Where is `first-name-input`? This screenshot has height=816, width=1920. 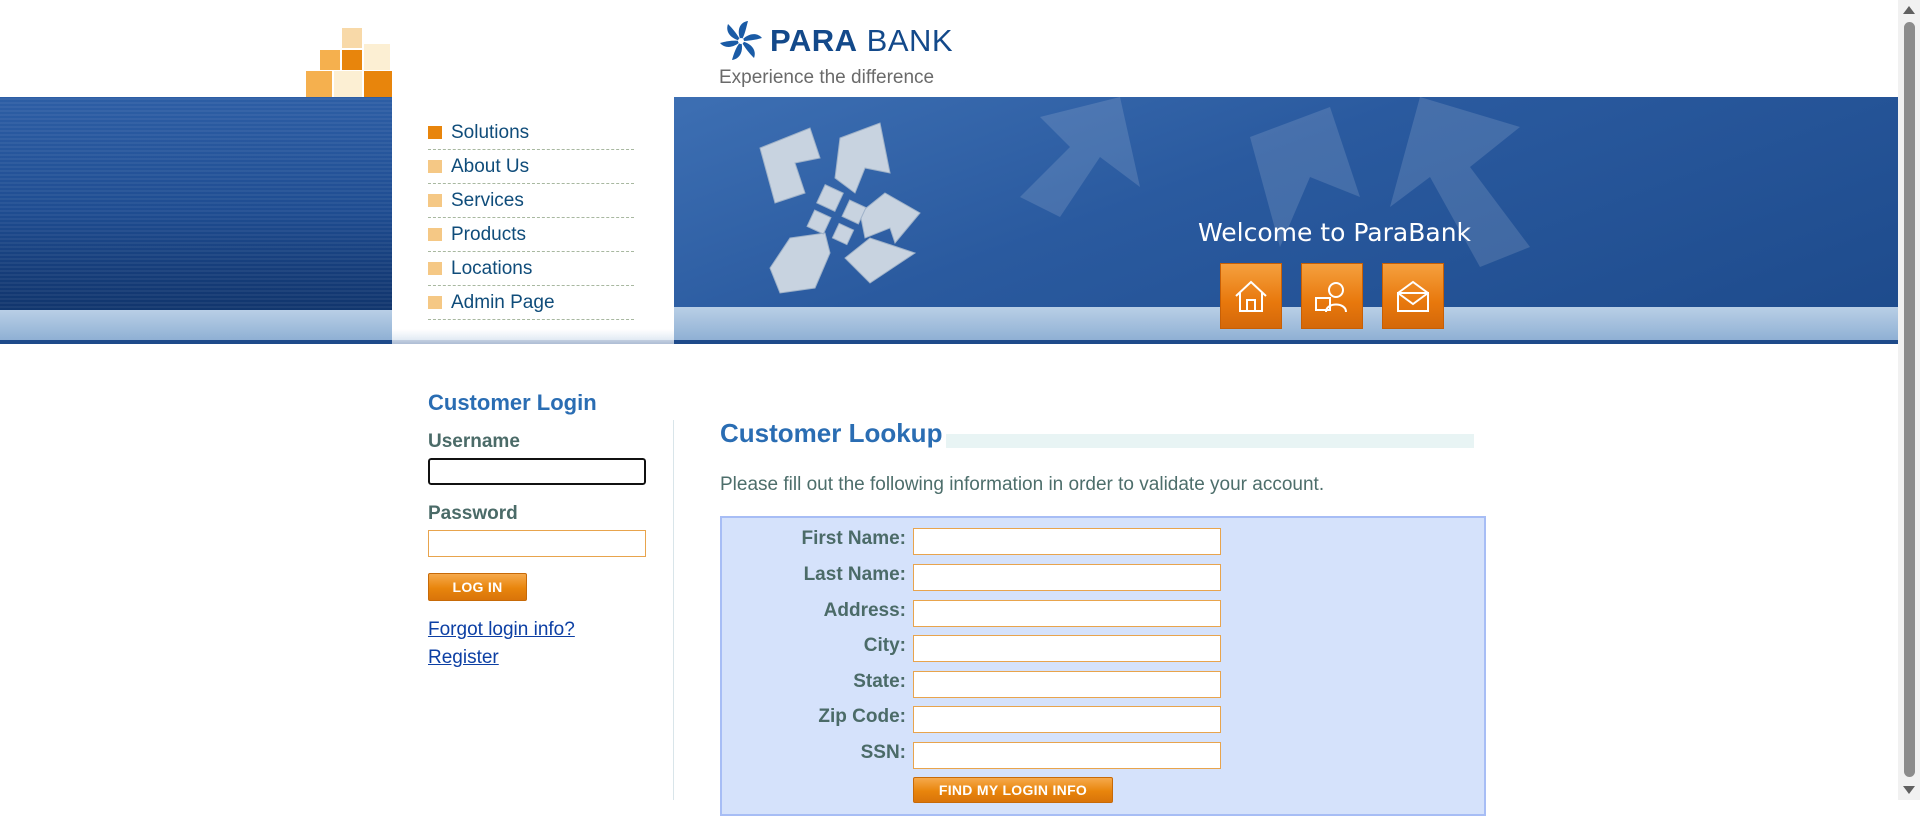 first-name-input is located at coordinates (1067, 541).